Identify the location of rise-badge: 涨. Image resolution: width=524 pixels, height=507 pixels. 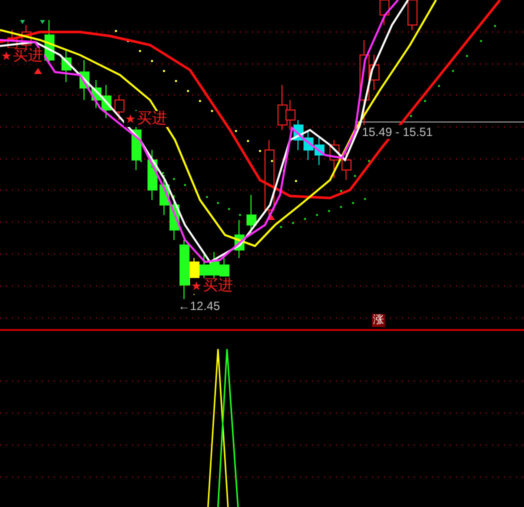
(378, 320).